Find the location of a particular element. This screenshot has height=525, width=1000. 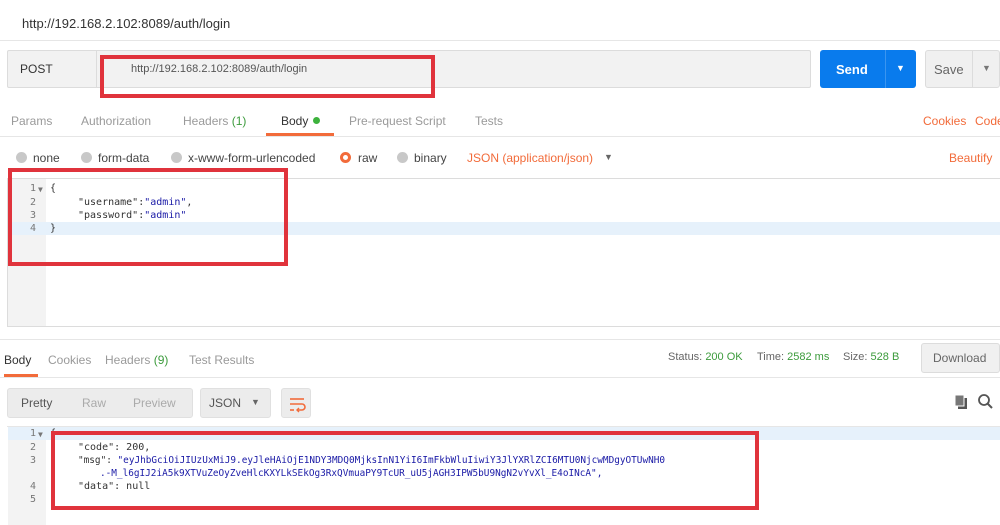

search-icon is located at coordinates (985, 401).